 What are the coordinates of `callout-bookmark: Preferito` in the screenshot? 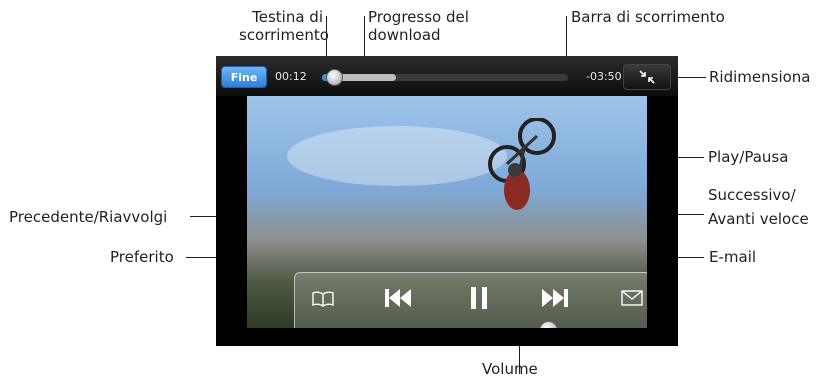 It's located at (142, 257).